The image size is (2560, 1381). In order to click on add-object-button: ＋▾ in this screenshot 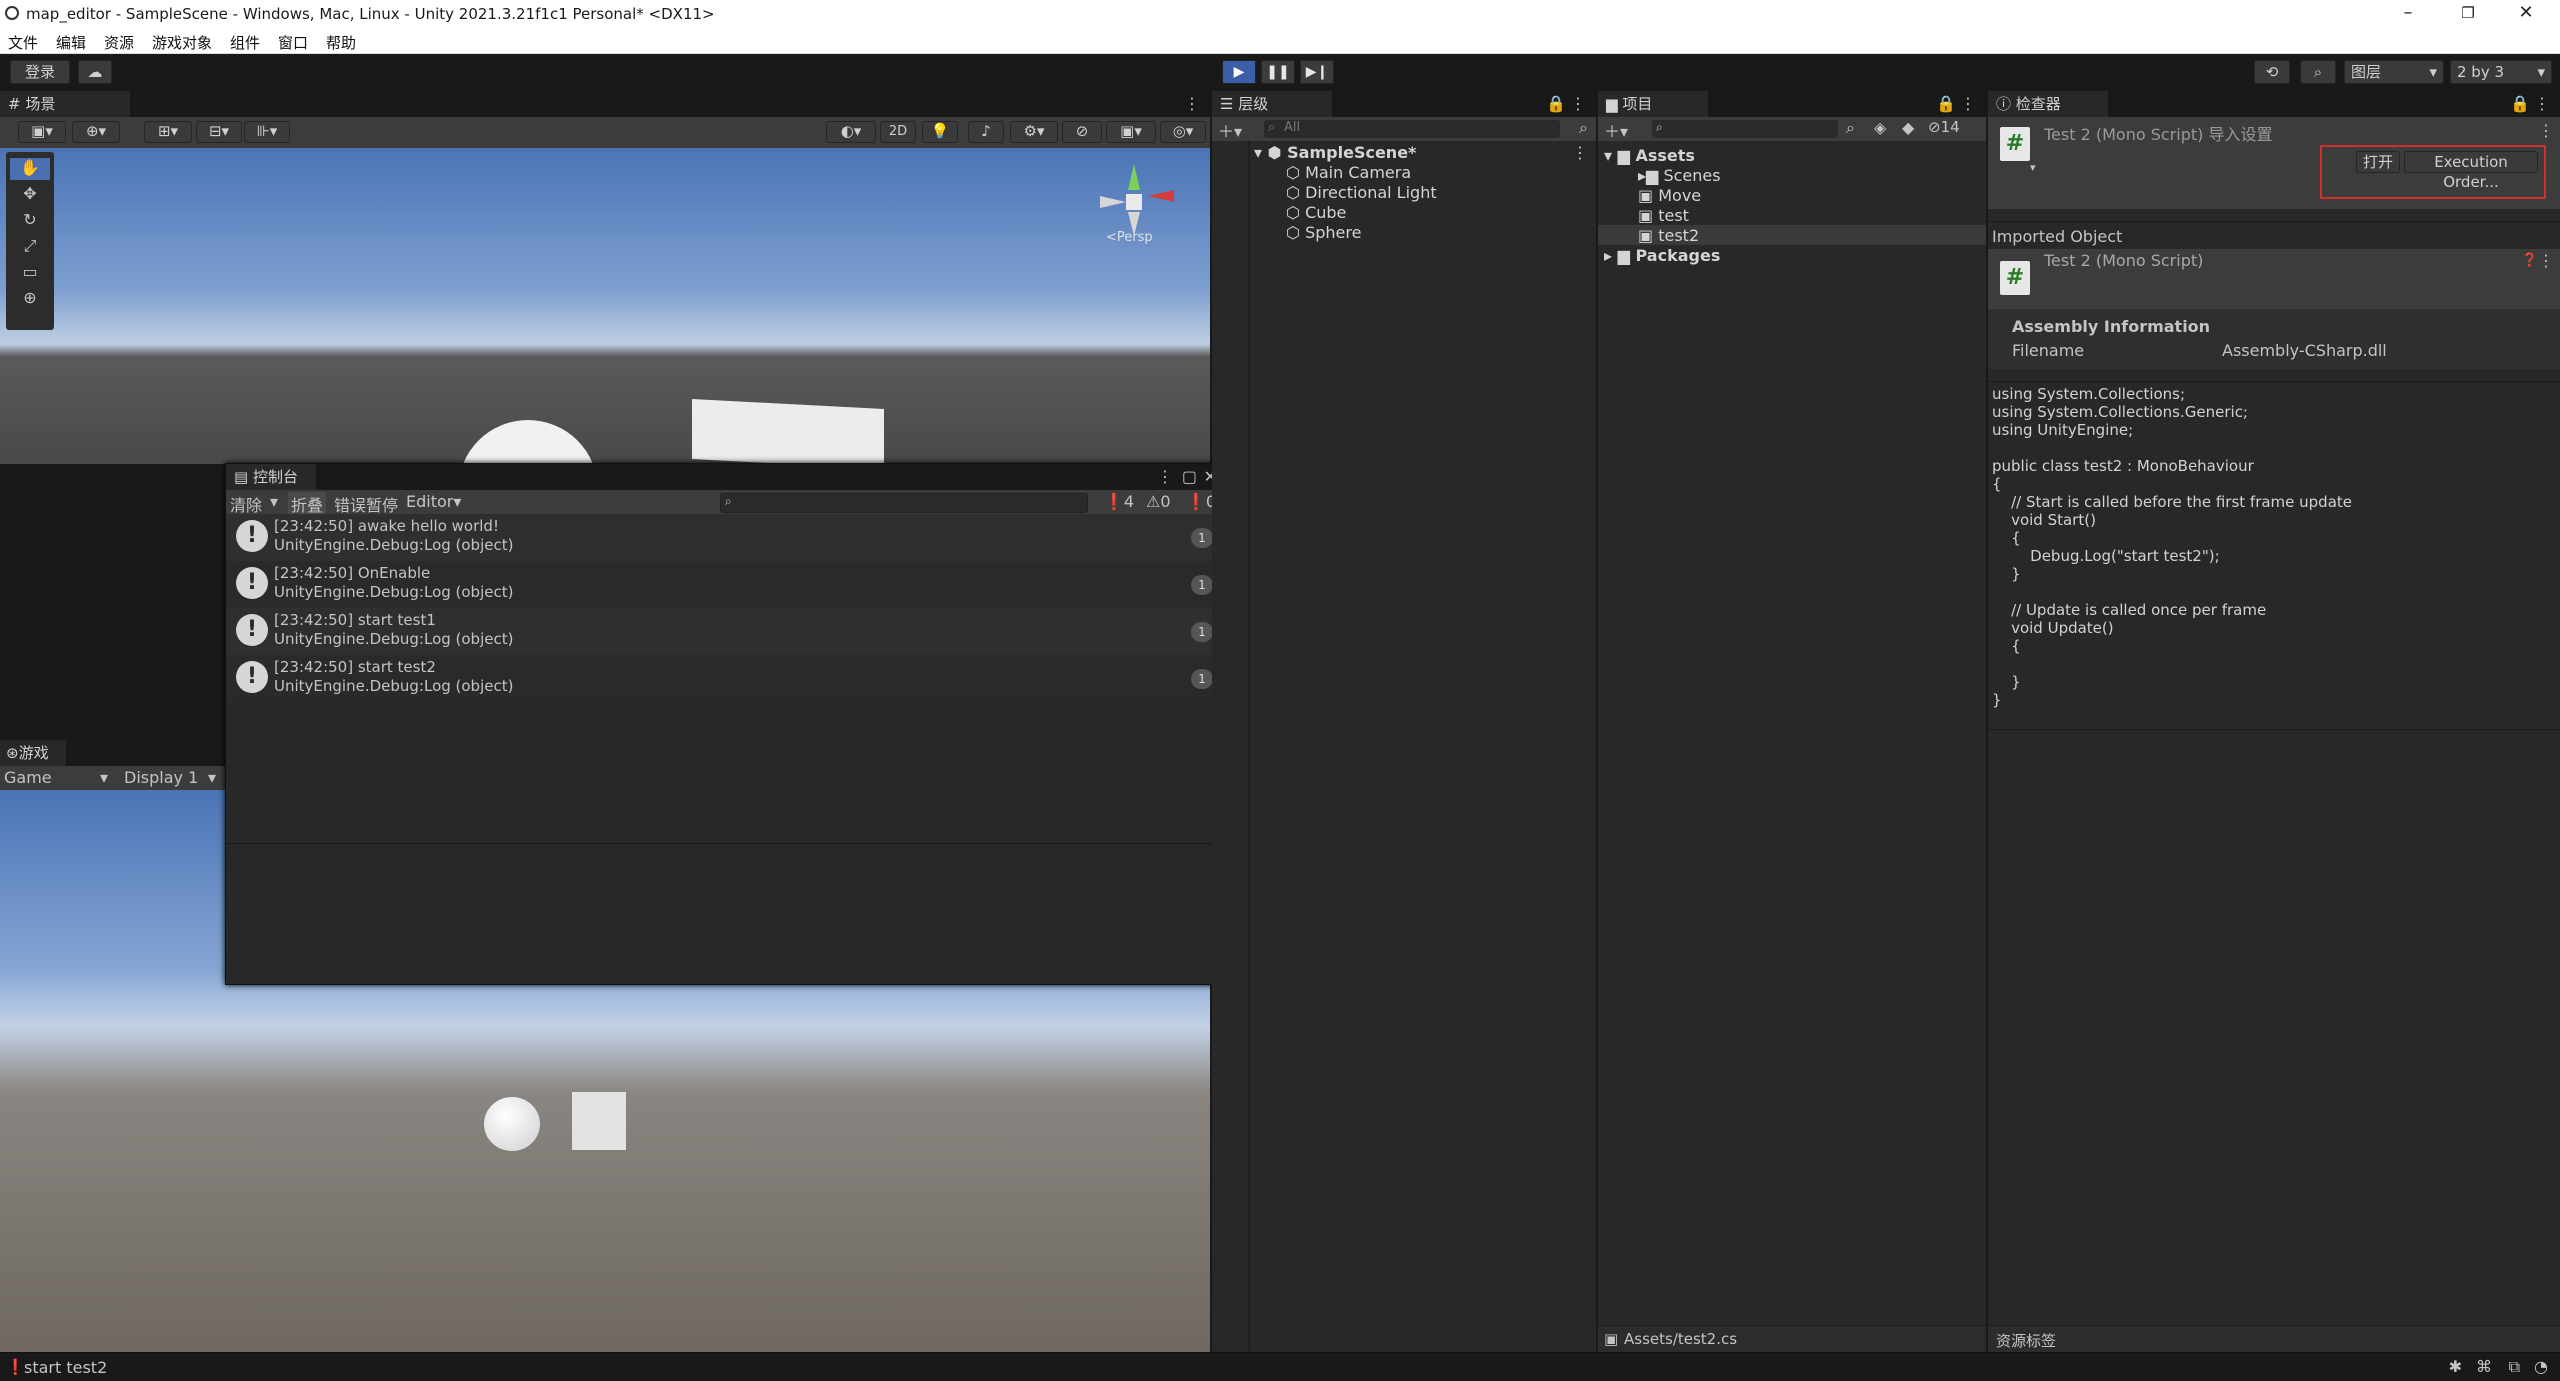, I will do `click(1230, 130)`.